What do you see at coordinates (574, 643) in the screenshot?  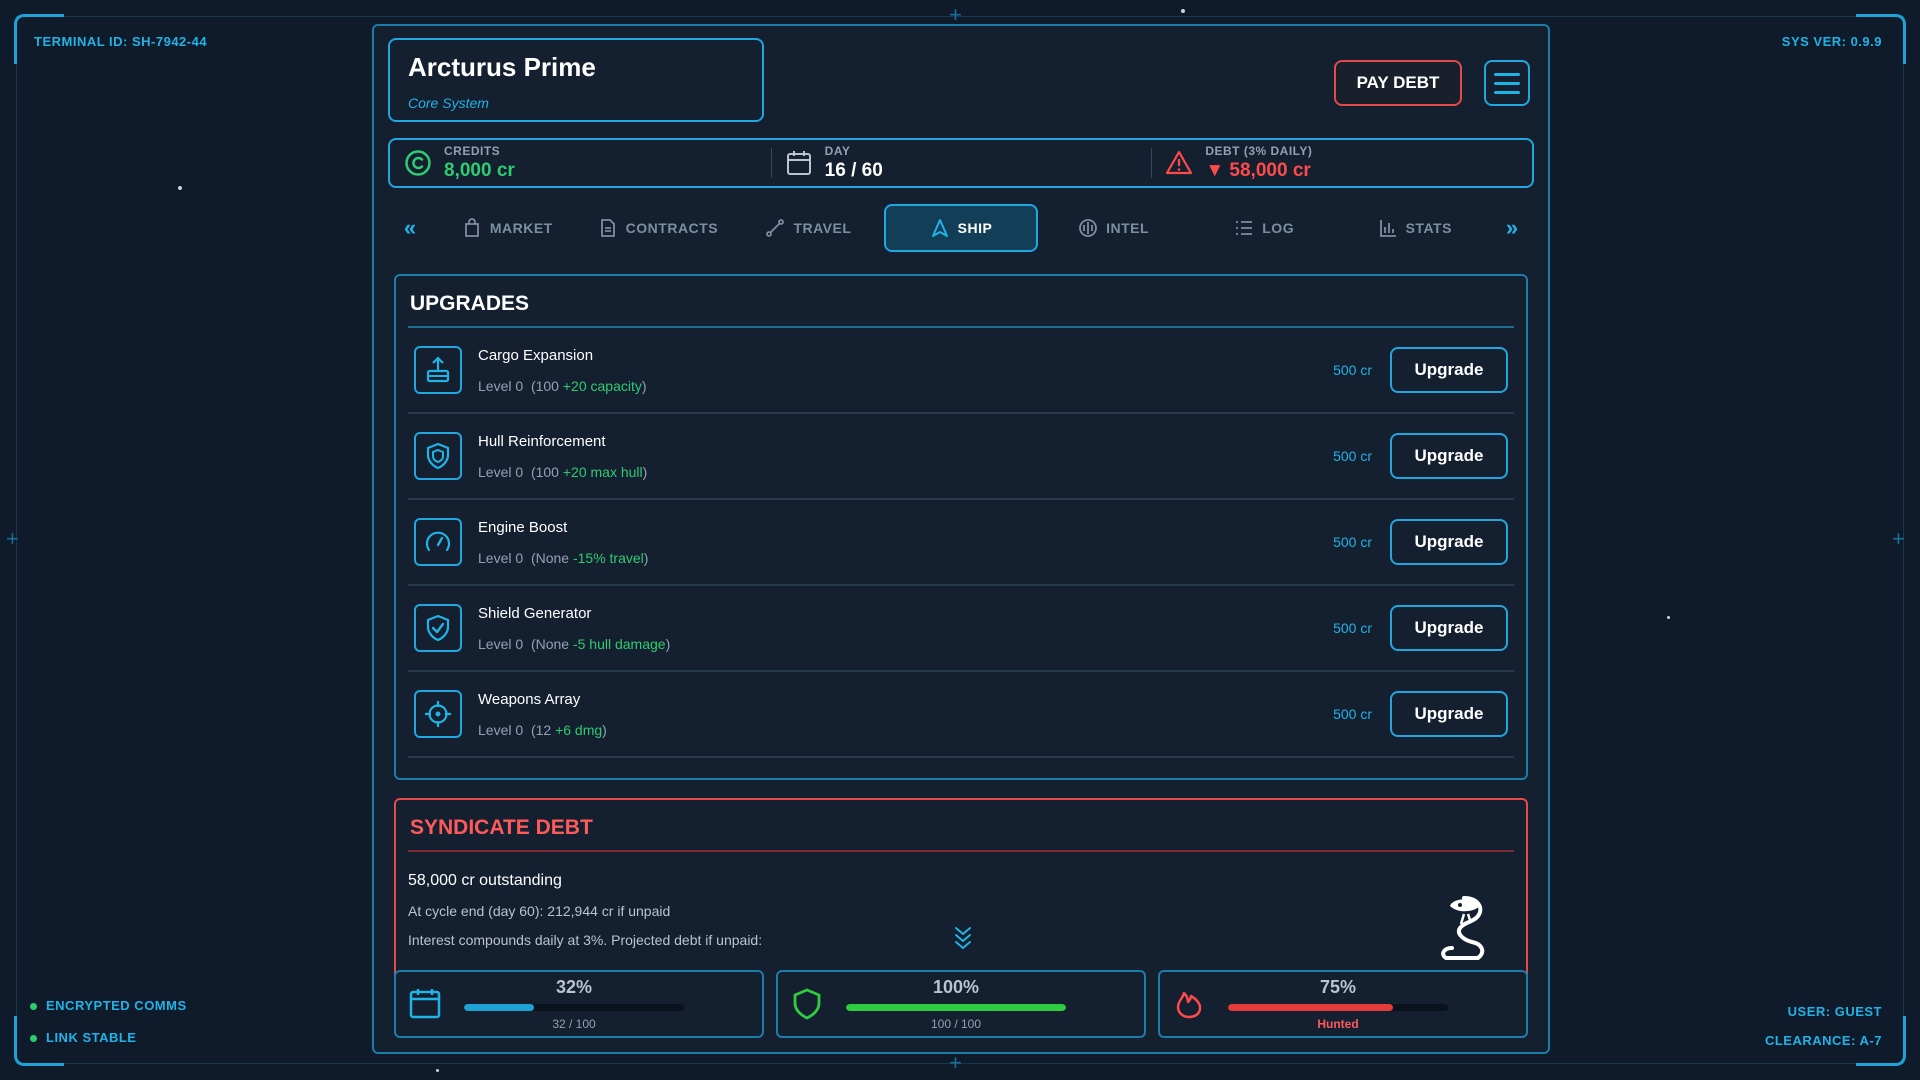 I see `upgrade-detail: Level 0 (None -5 hull damage)` at bounding box center [574, 643].